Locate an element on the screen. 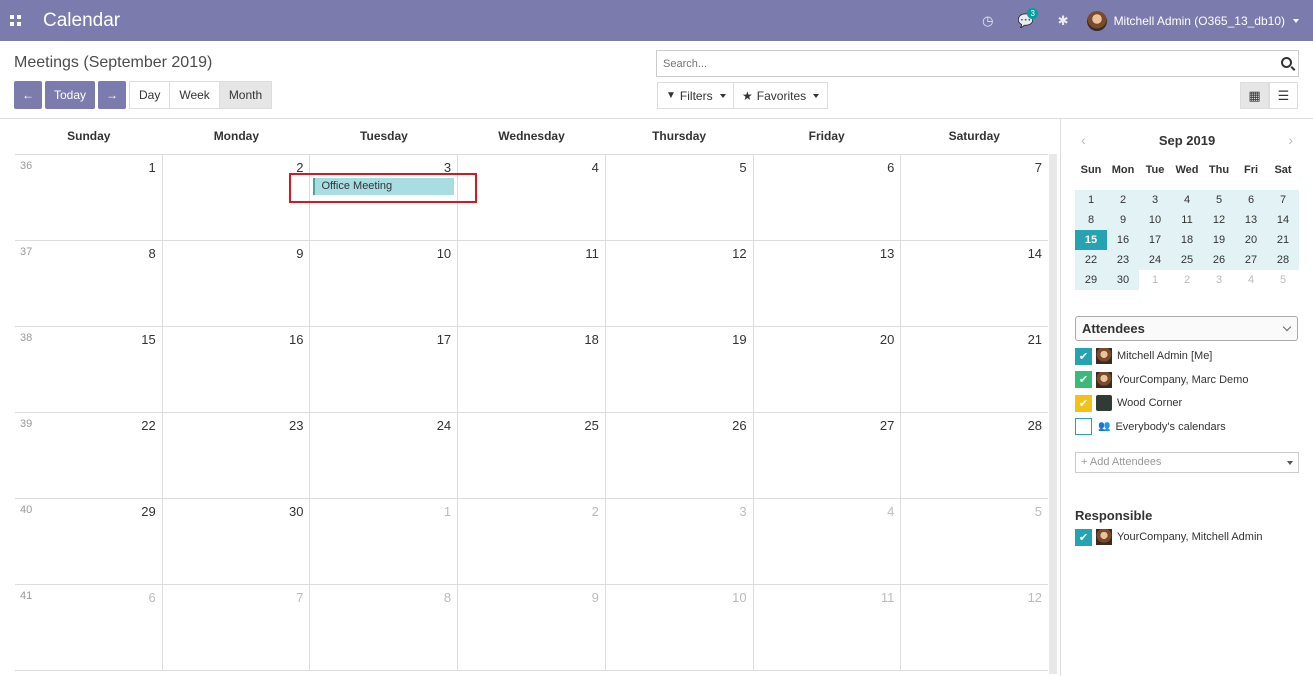  mini-day: 11 is located at coordinates (1187, 220).